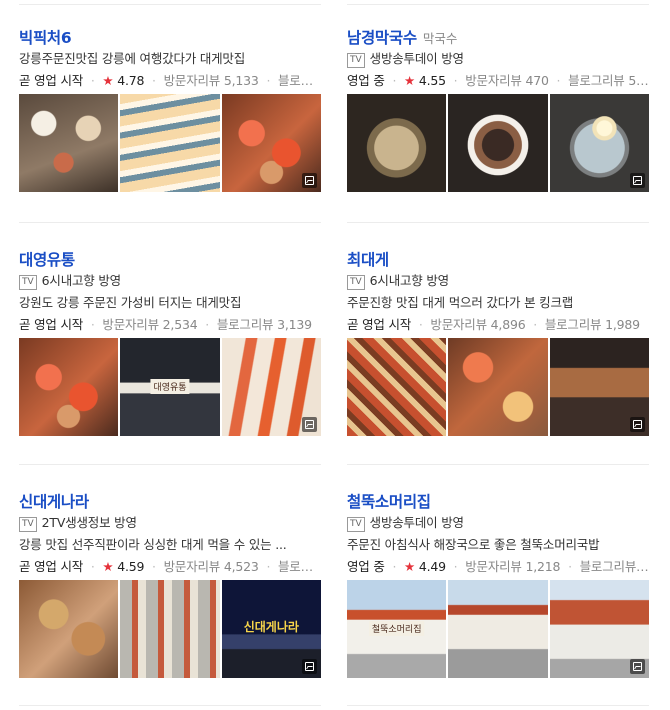 The width and height of the screenshot is (670, 710). Describe the element at coordinates (389, 501) in the screenshot. I see `restaurant-name: 철뚝소머리집` at that location.